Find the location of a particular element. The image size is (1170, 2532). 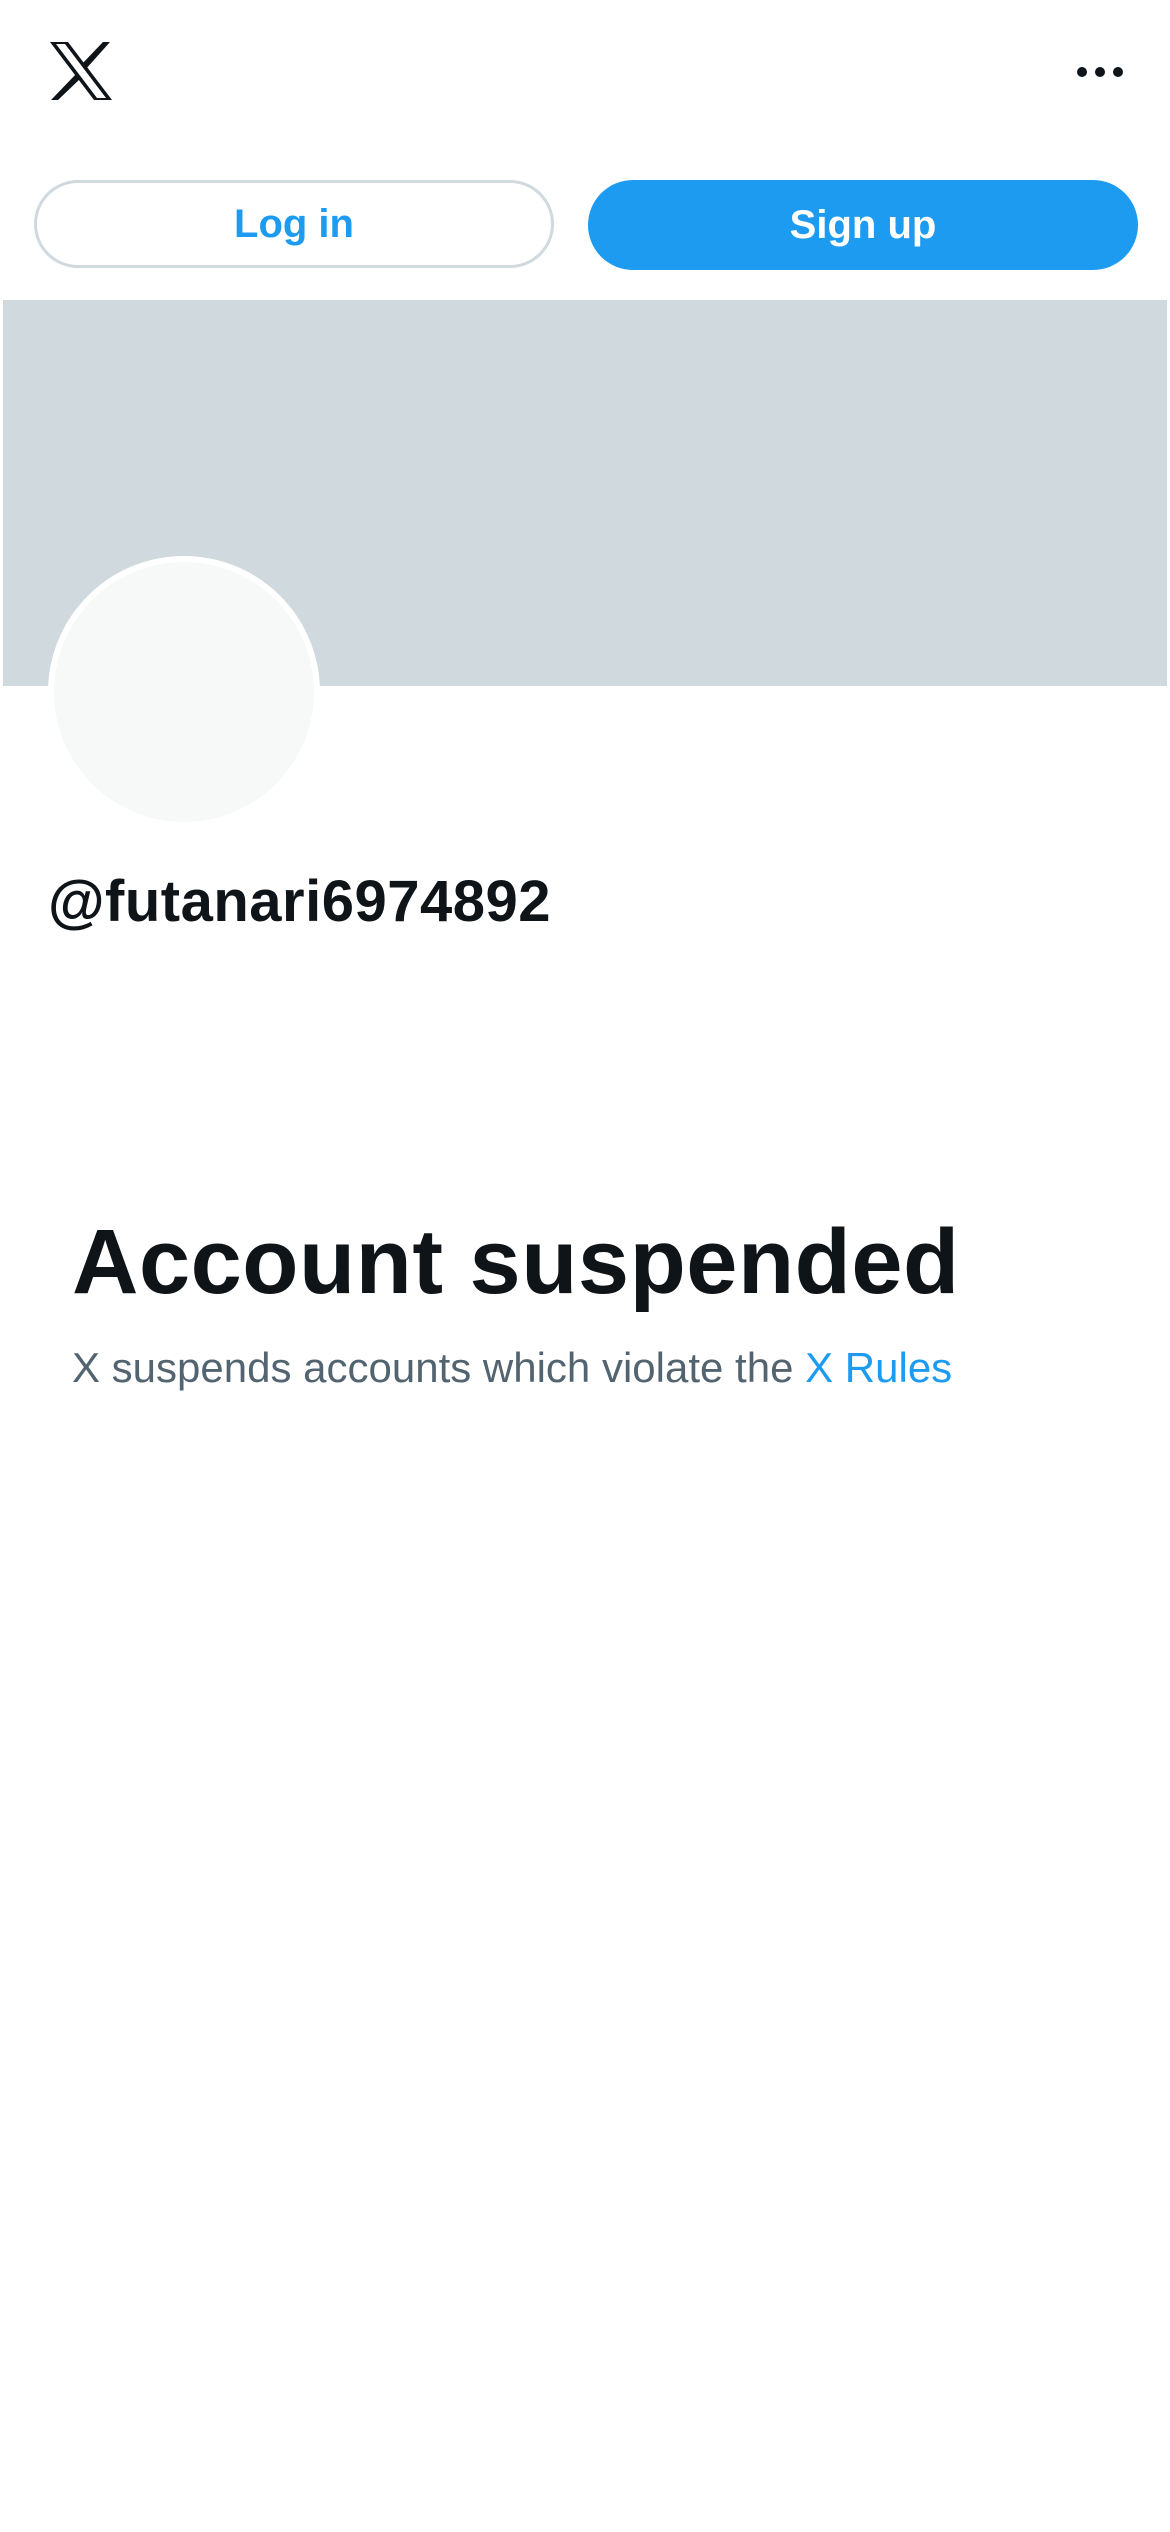

top-bar is located at coordinates (585, 75).